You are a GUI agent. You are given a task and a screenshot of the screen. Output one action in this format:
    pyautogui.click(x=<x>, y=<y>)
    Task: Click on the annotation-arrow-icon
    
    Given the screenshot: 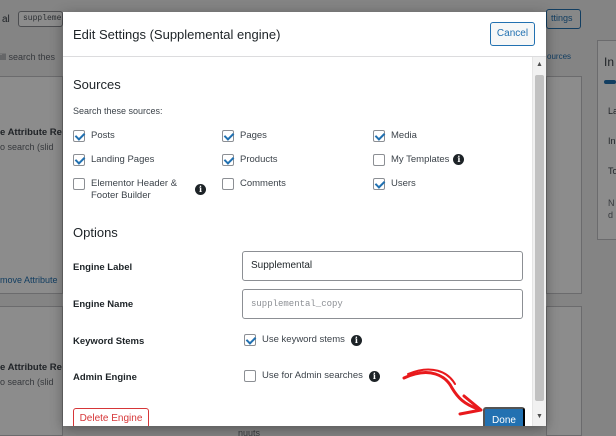 What is the action you would take?
    pyautogui.click(x=442, y=392)
    